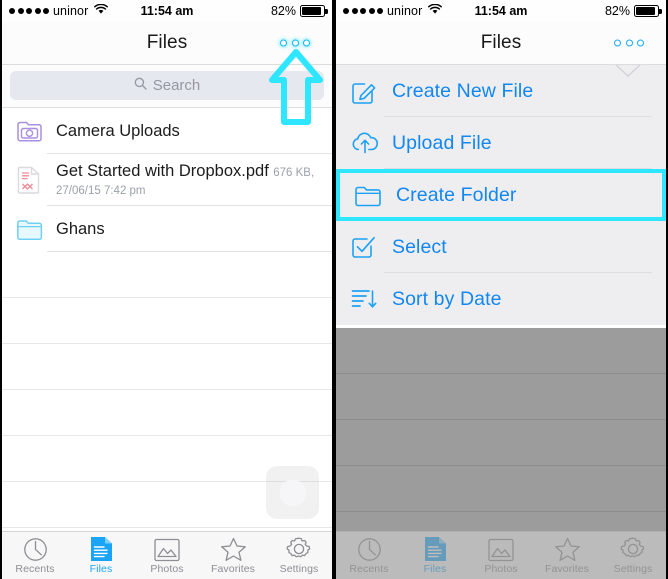  What do you see at coordinates (101, 569) in the screenshot?
I see `tab-label: Files` at bounding box center [101, 569].